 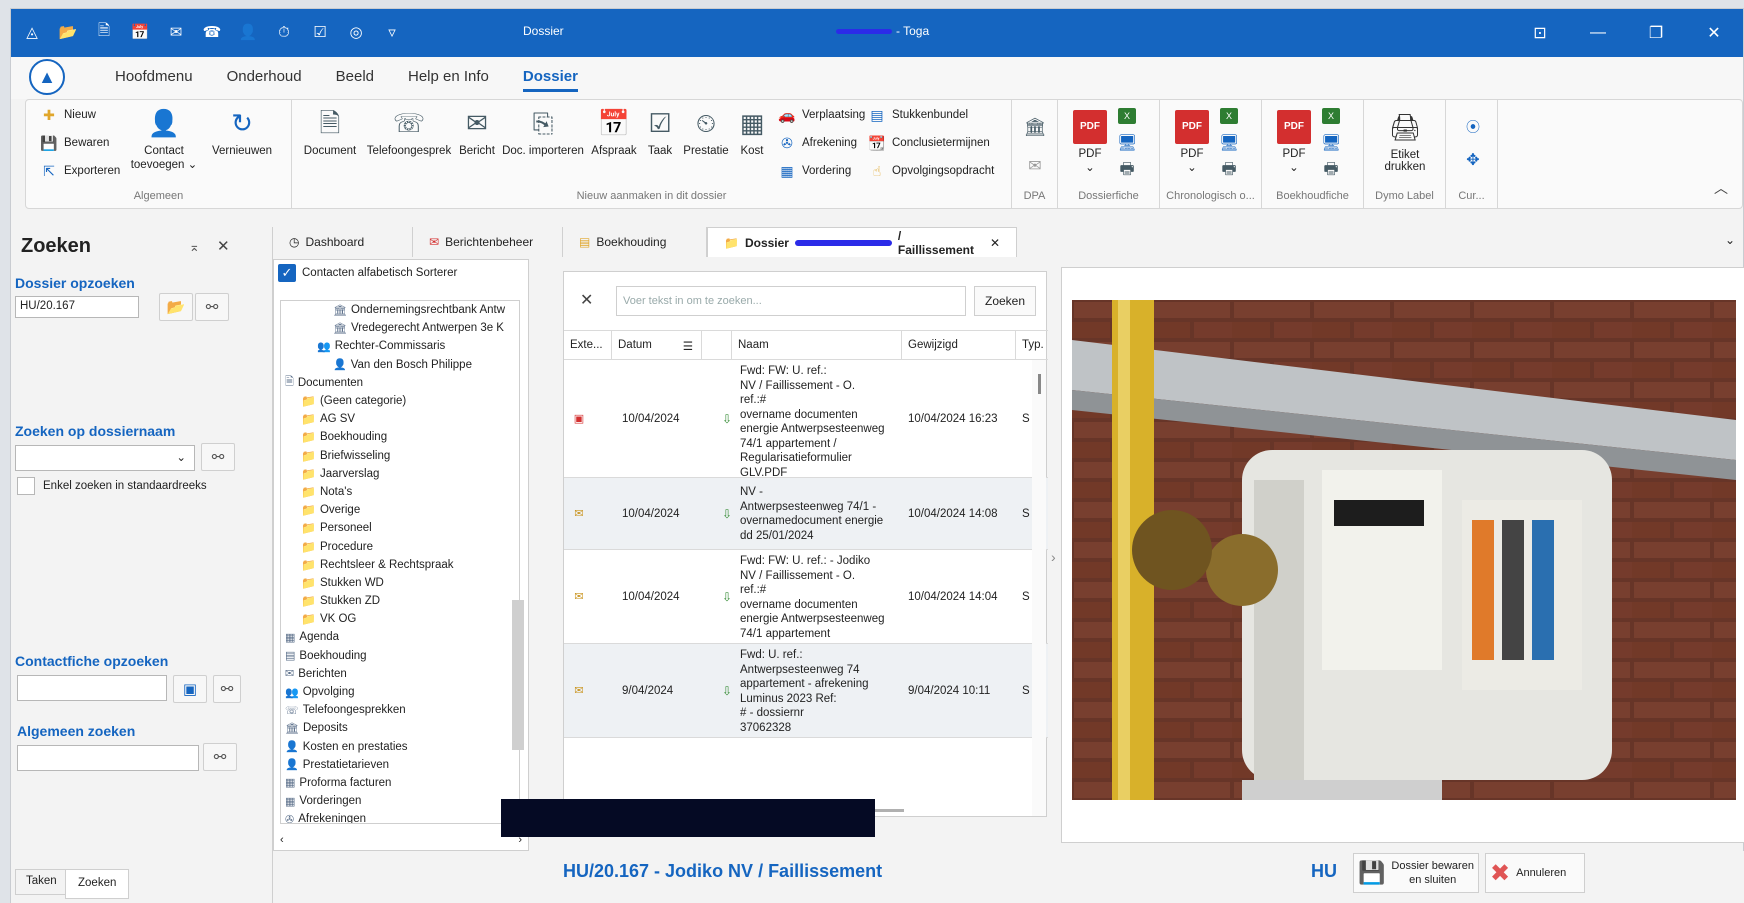 What do you see at coordinates (220, 757) in the screenshot?
I see `search-general-button: ⚯` at bounding box center [220, 757].